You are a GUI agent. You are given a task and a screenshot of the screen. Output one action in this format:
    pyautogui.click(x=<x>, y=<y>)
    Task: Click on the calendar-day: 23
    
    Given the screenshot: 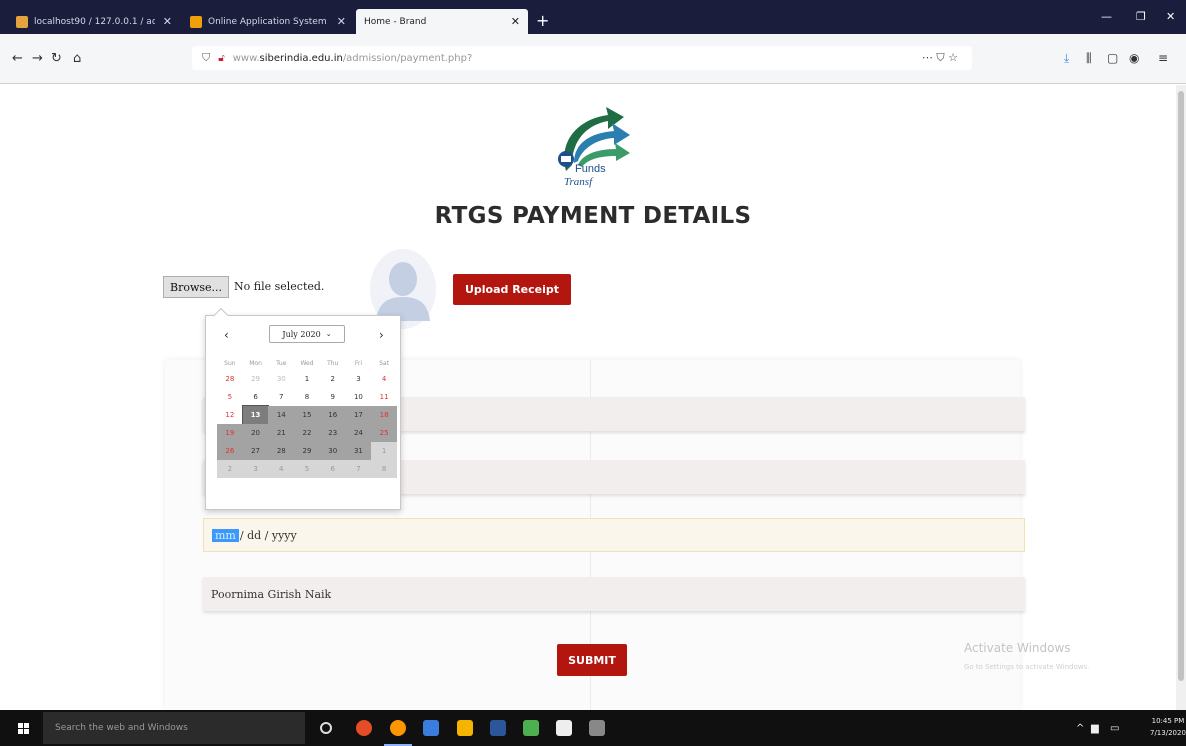 What is the action you would take?
    pyautogui.click(x=332, y=433)
    